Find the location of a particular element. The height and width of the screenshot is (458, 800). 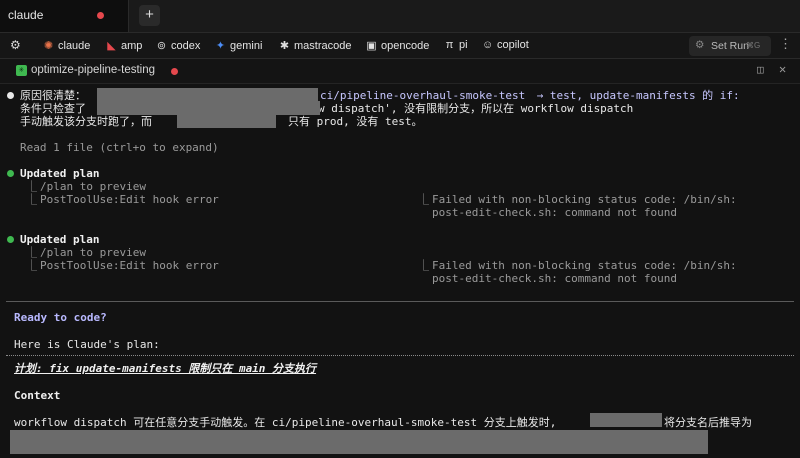

plan-title: 计划: fix update-manifests 限制只在 main 分支执行 is located at coordinates (165, 368).